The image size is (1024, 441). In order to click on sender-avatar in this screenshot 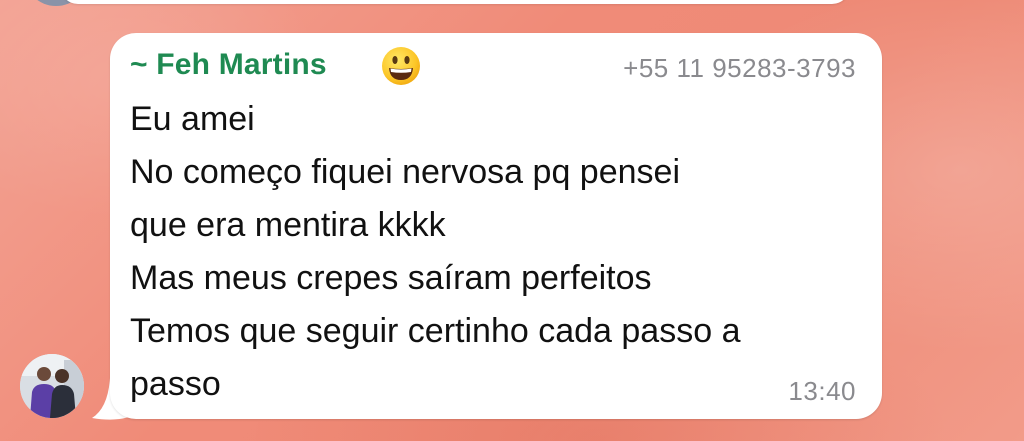, I will do `click(52, 386)`.